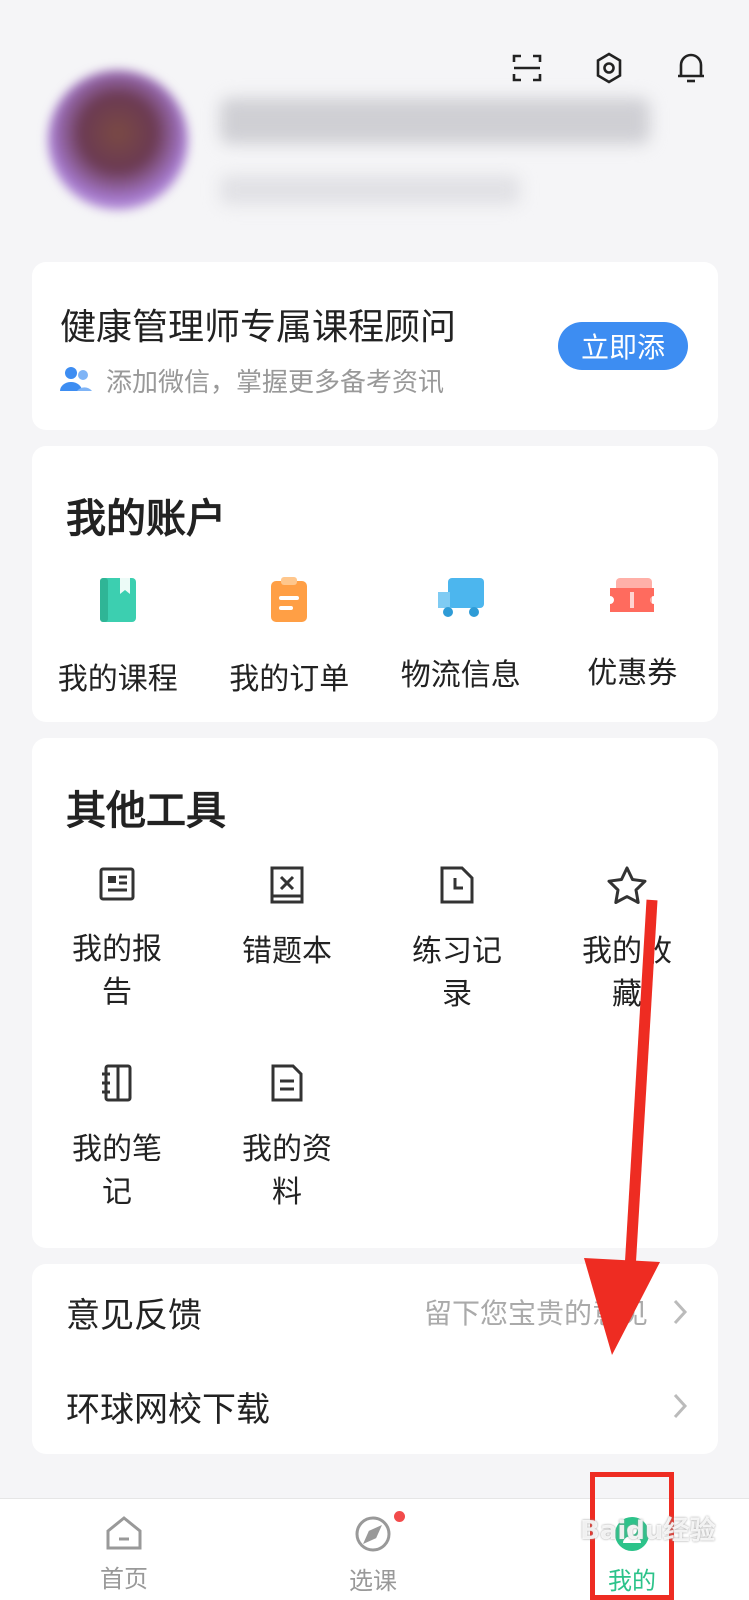  Describe the element at coordinates (648, 1531) in the screenshot. I see `watermark: Baidu经验` at that location.